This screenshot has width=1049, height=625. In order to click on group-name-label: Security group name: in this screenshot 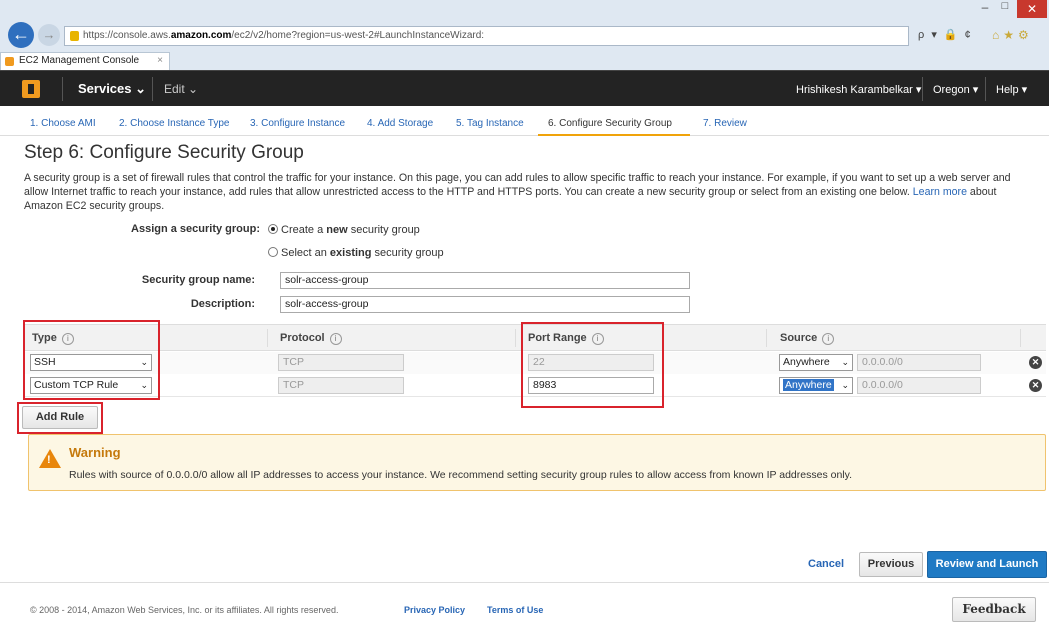, I will do `click(198, 280)`.